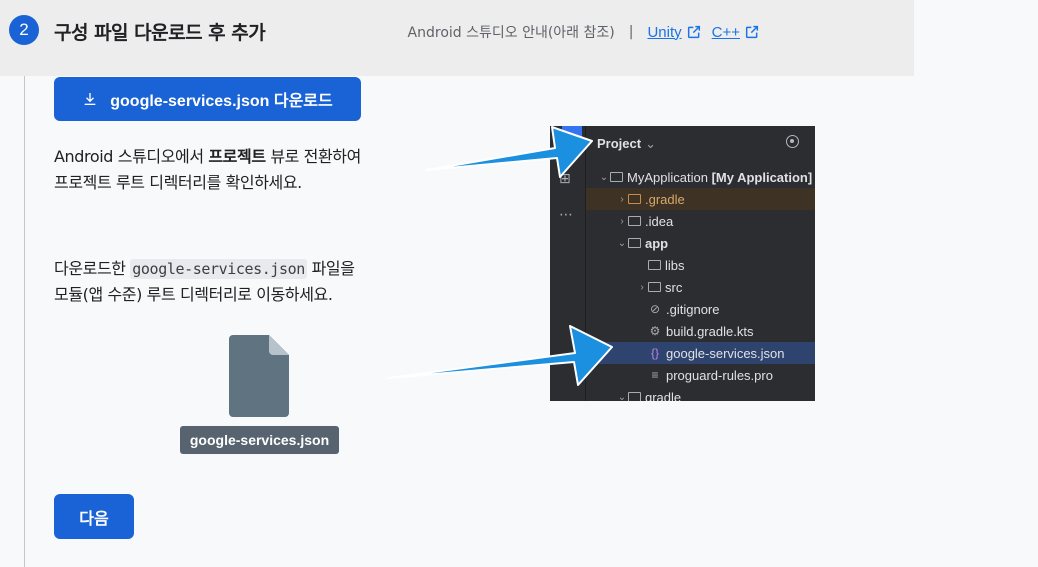  I want to click on tree-item-myapplication: ⌄ MyApplication [My Application], so click(700, 177).